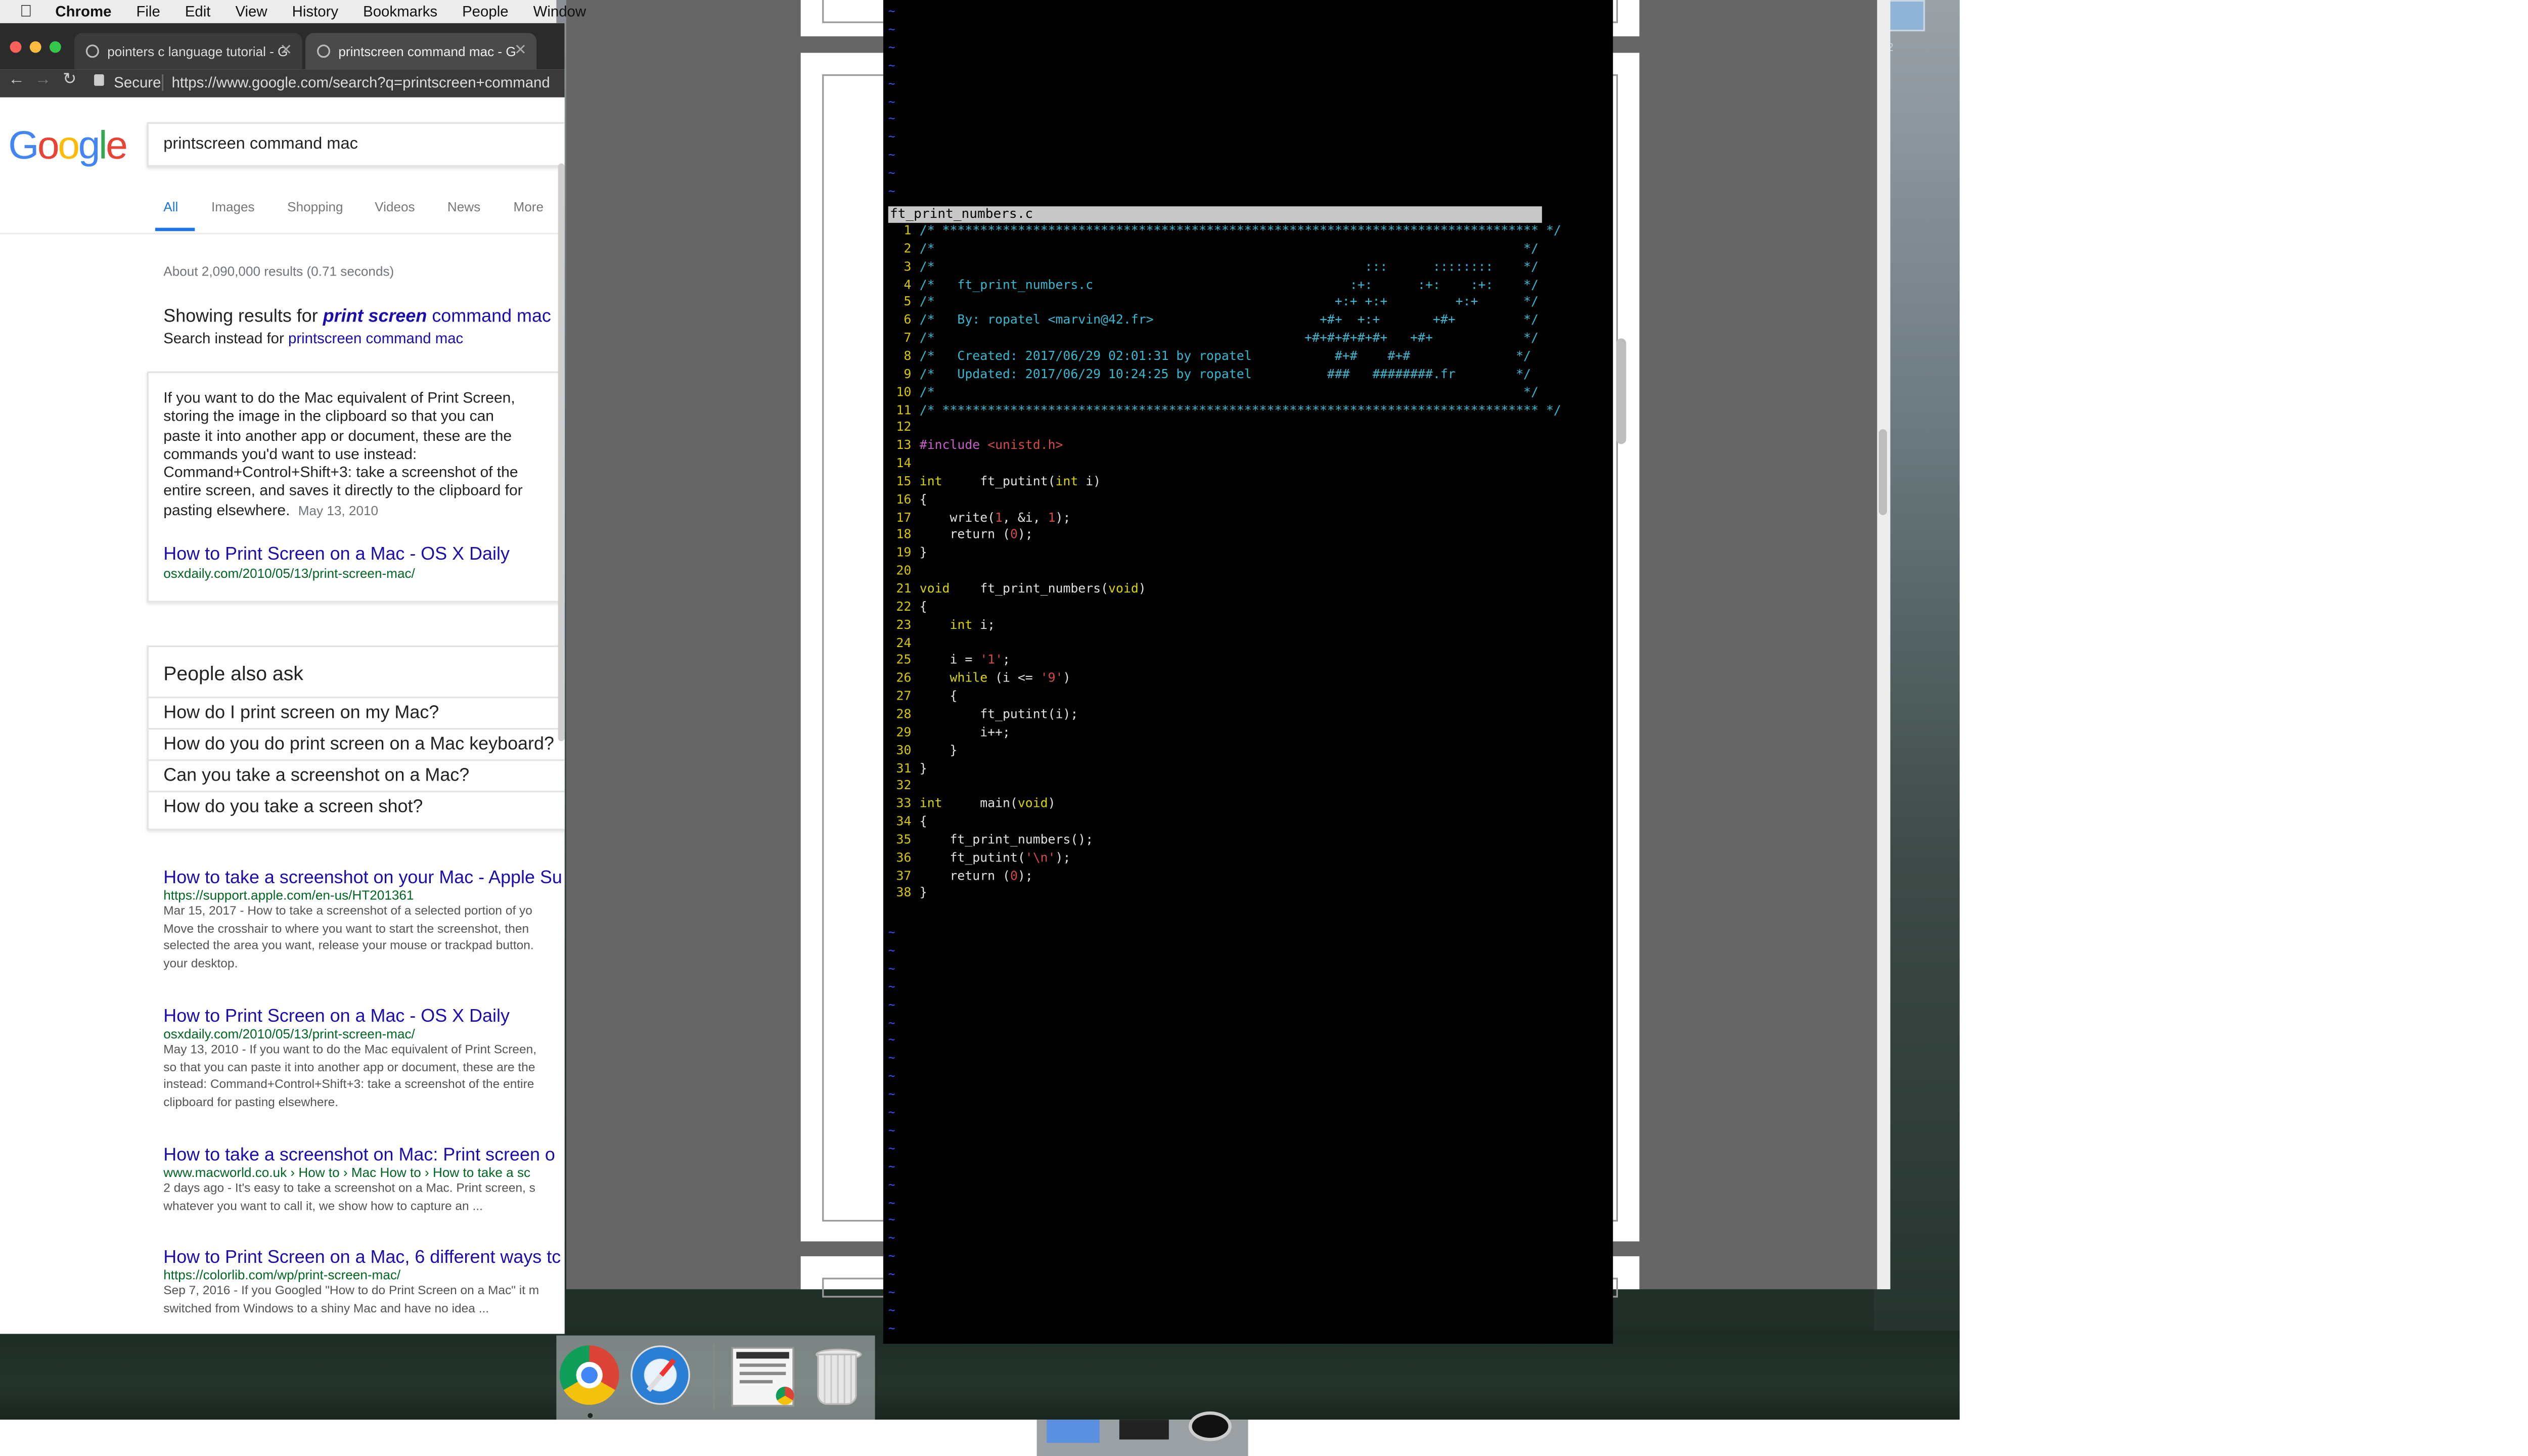  Describe the element at coordinates (170, 207) in the screenshot. I see `tab-all: All` at that location.